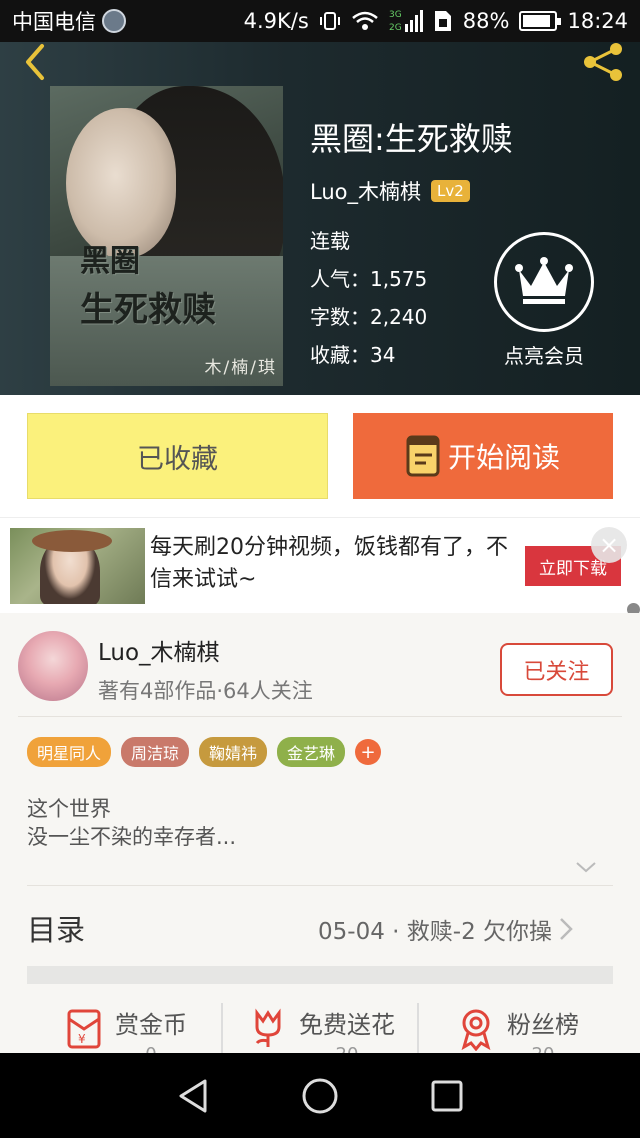 The image size is (640, 1138). I want to click on flower-icon, so click(268, 1027).